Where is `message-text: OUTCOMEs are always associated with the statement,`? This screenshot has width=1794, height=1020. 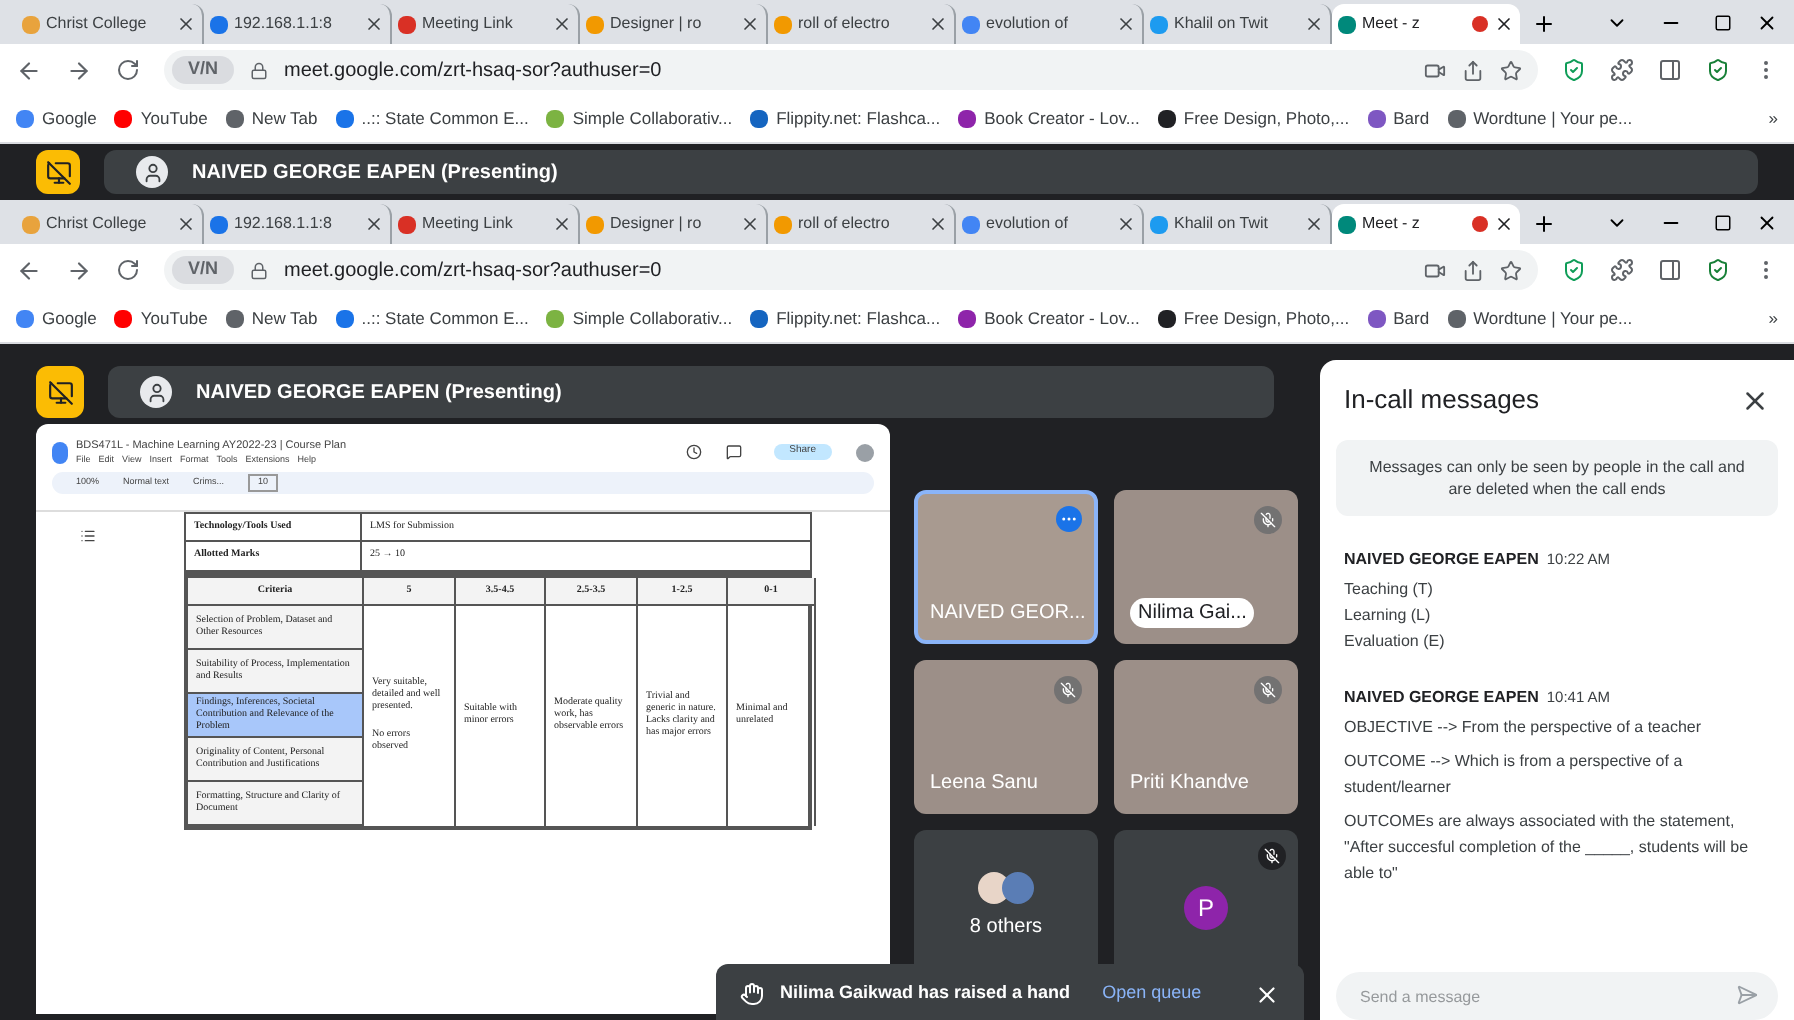
message-text: OUTCOMEs are always associated with the statement, is located at coordinates (1540, 822).